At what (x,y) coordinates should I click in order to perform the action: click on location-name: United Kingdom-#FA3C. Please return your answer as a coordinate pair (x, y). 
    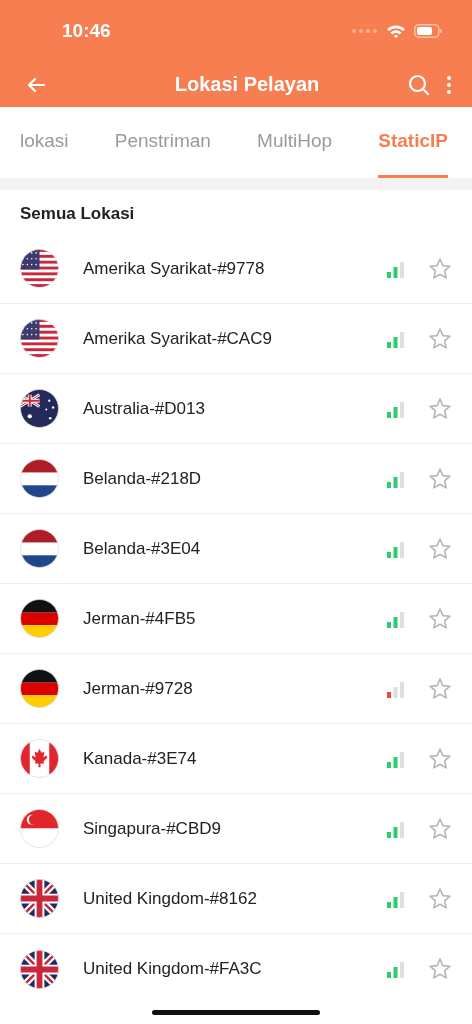
    Looking at the image, I should click on (173, 969).